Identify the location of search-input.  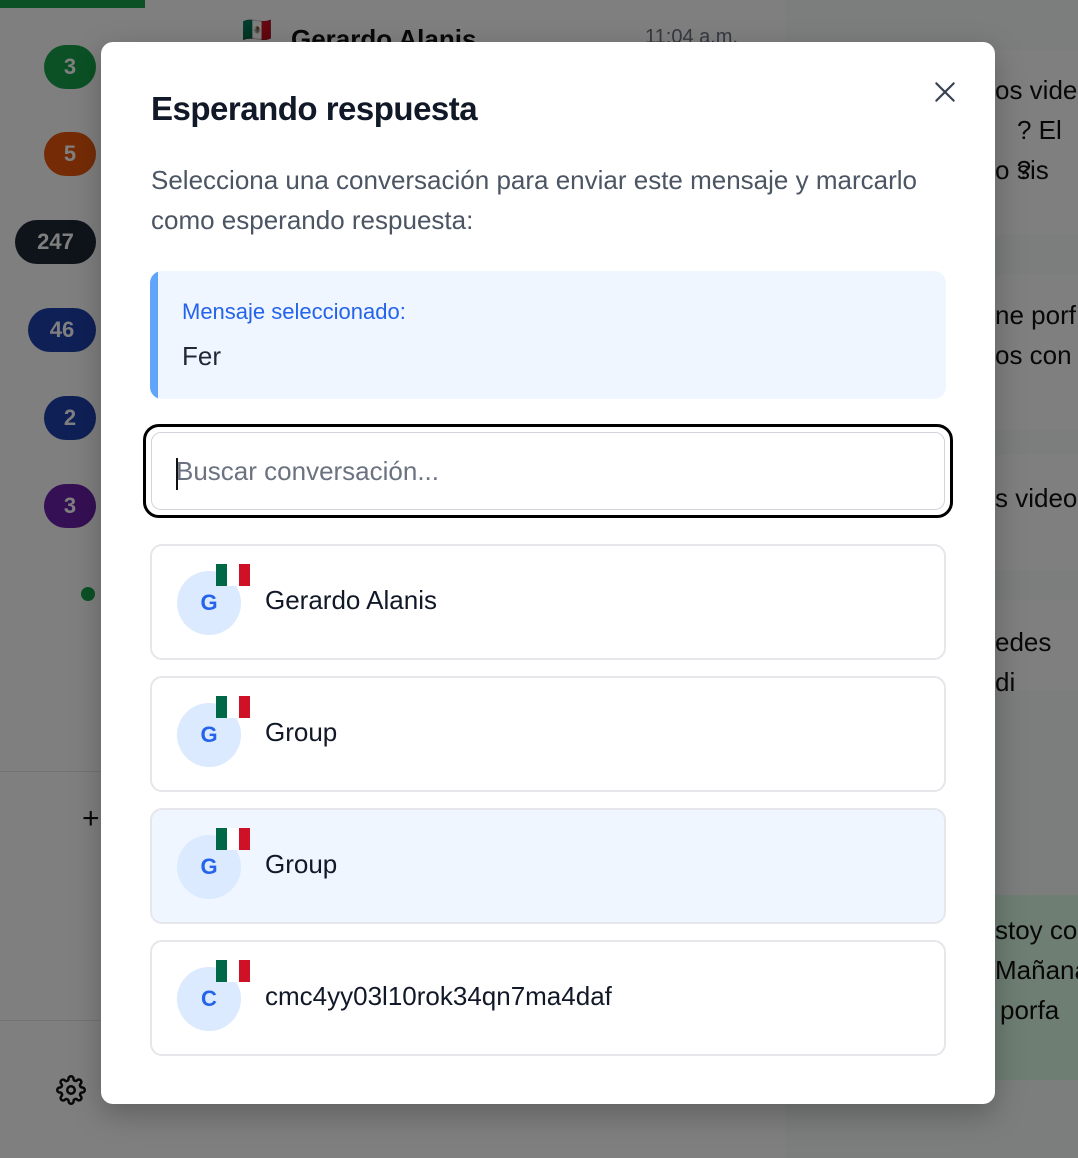
(548, 471).